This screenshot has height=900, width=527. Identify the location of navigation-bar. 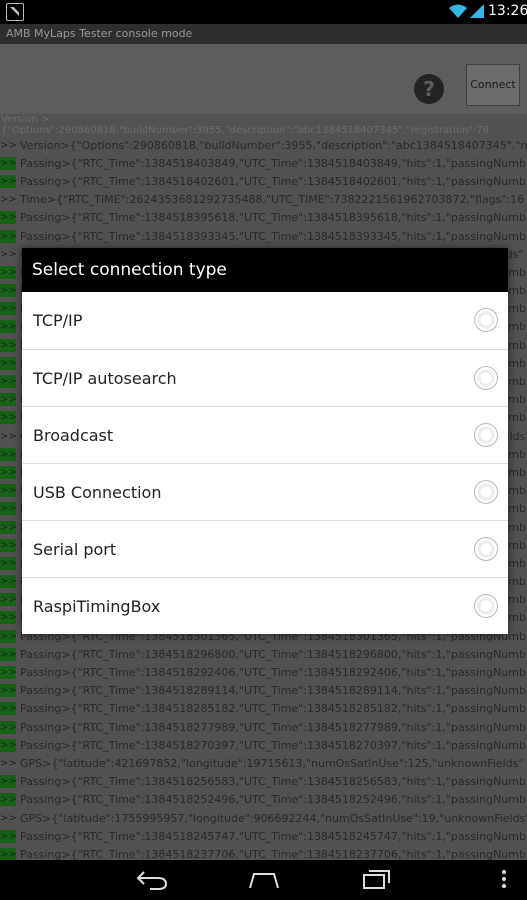
(263, 880).